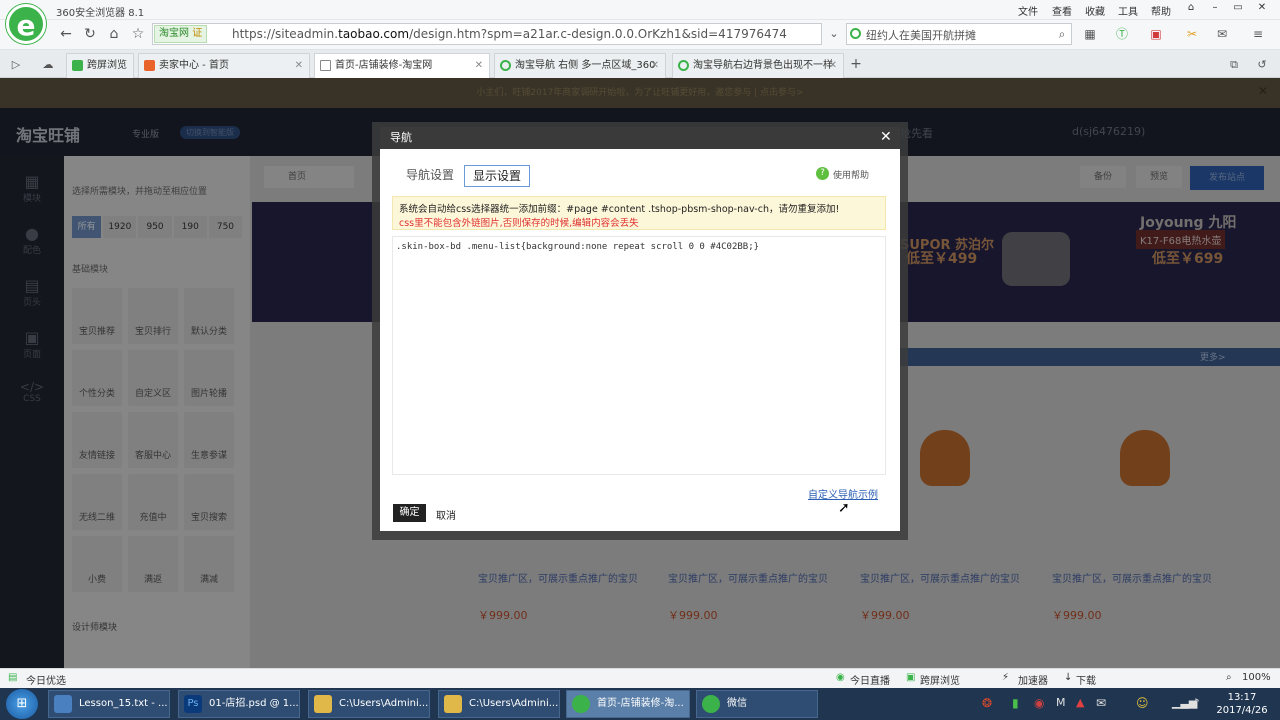 This screenshot has height=720, width=1280. What do you see at coordinates (886, 137) in the screenshot?
I see `close-dialog-icon: ✕` at bounding box center [886, 137].